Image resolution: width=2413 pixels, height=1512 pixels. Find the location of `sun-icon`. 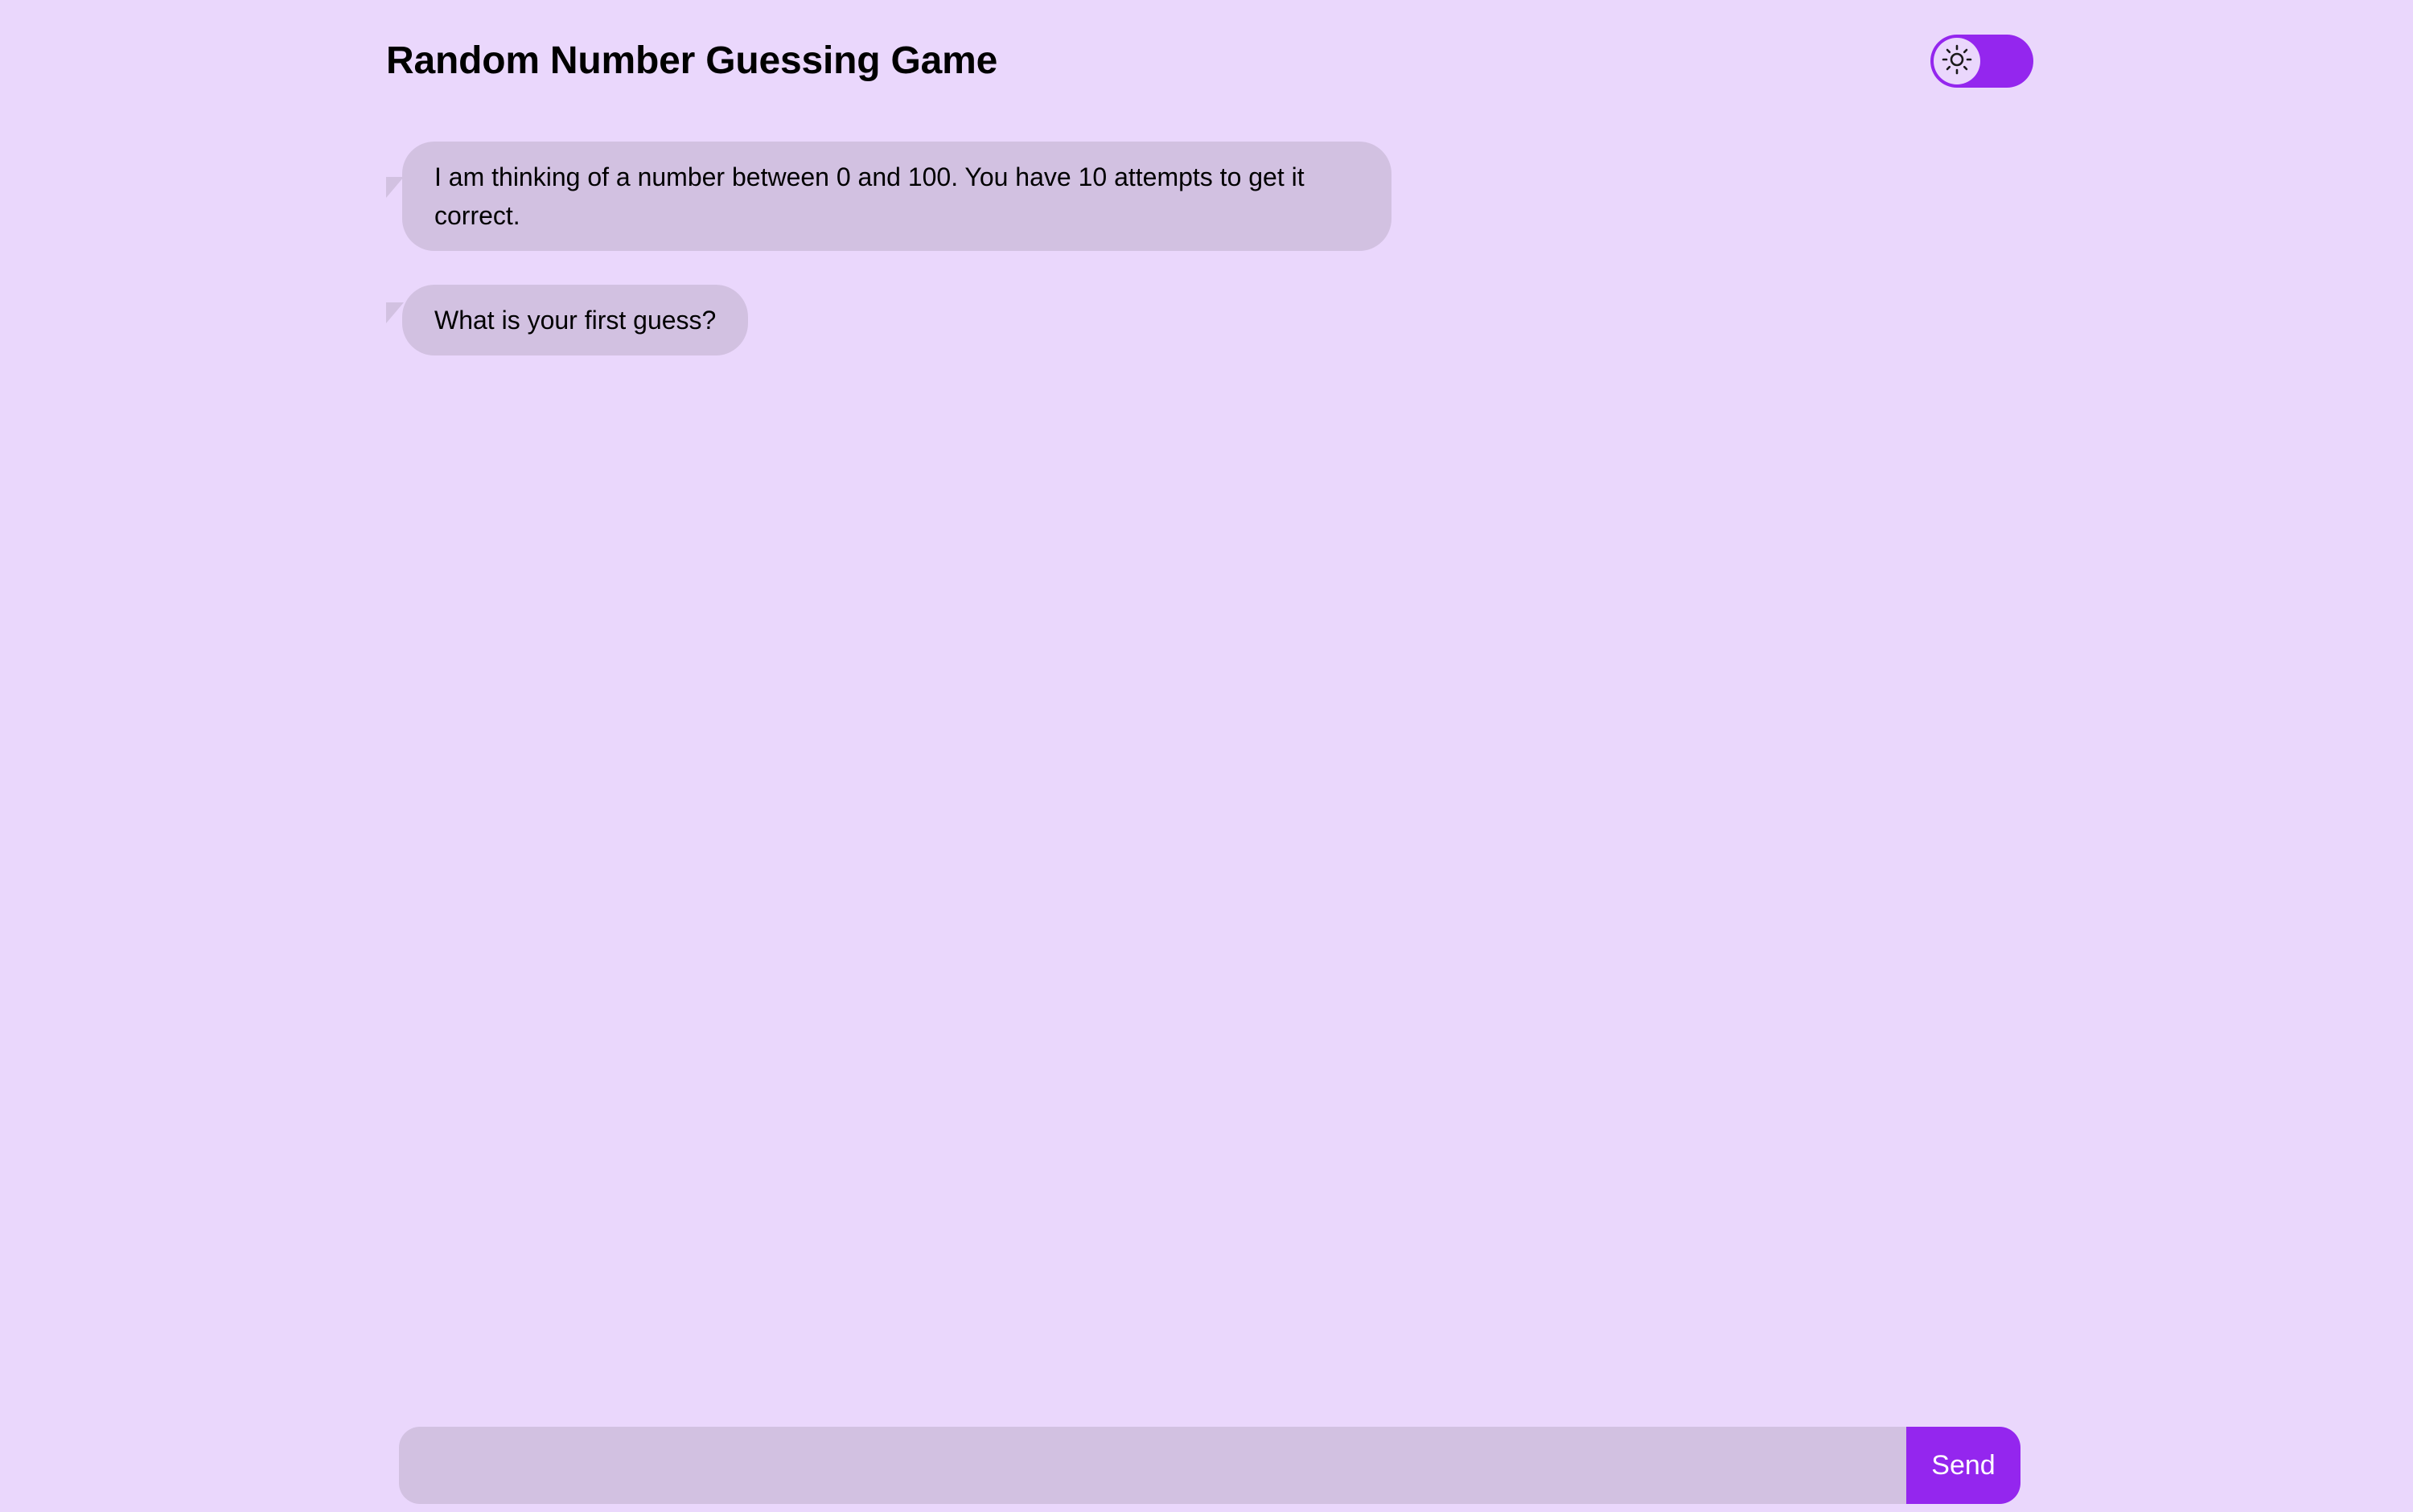

sun-icon is located at coordinates (1957, 62).